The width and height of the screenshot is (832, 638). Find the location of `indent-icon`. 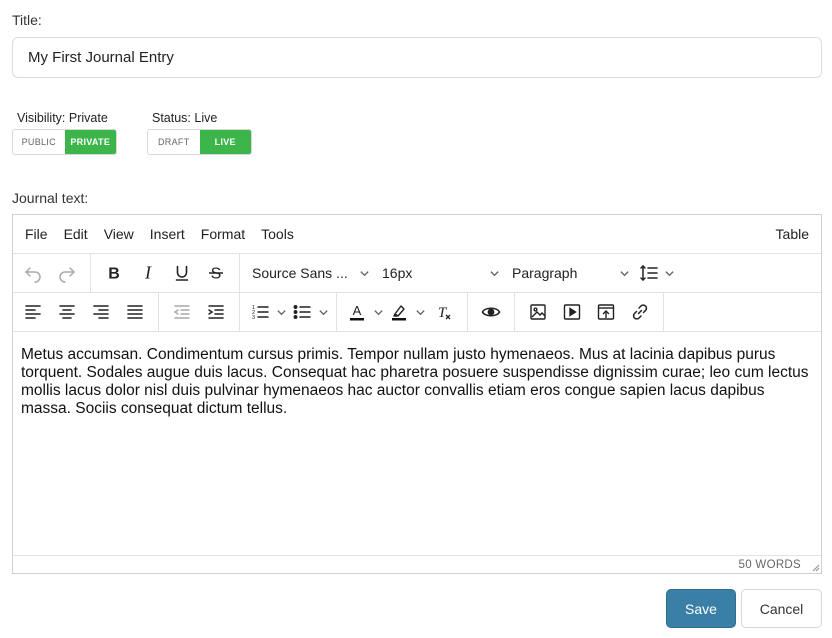

indent-icon is located at coordinates (216, 312).